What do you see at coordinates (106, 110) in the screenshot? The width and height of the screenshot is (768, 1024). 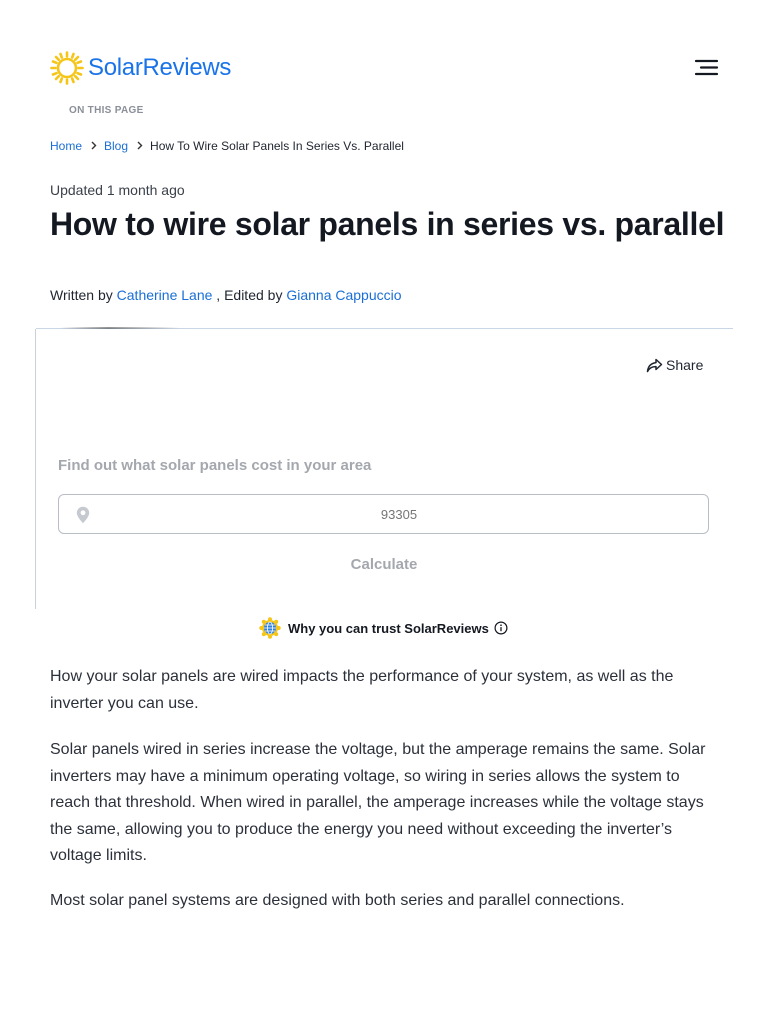 I see `on-this-page-toggle: ON THIS PAGE` at bounding box center [106, 110].